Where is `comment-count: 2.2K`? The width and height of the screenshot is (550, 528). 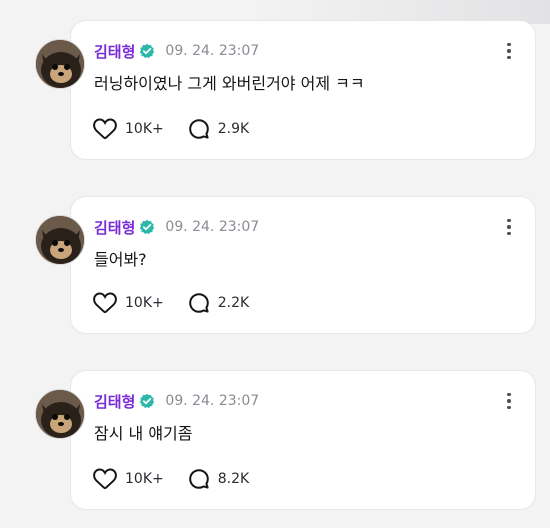 comment-count: 2.2K is located at coordinates (233, 303).